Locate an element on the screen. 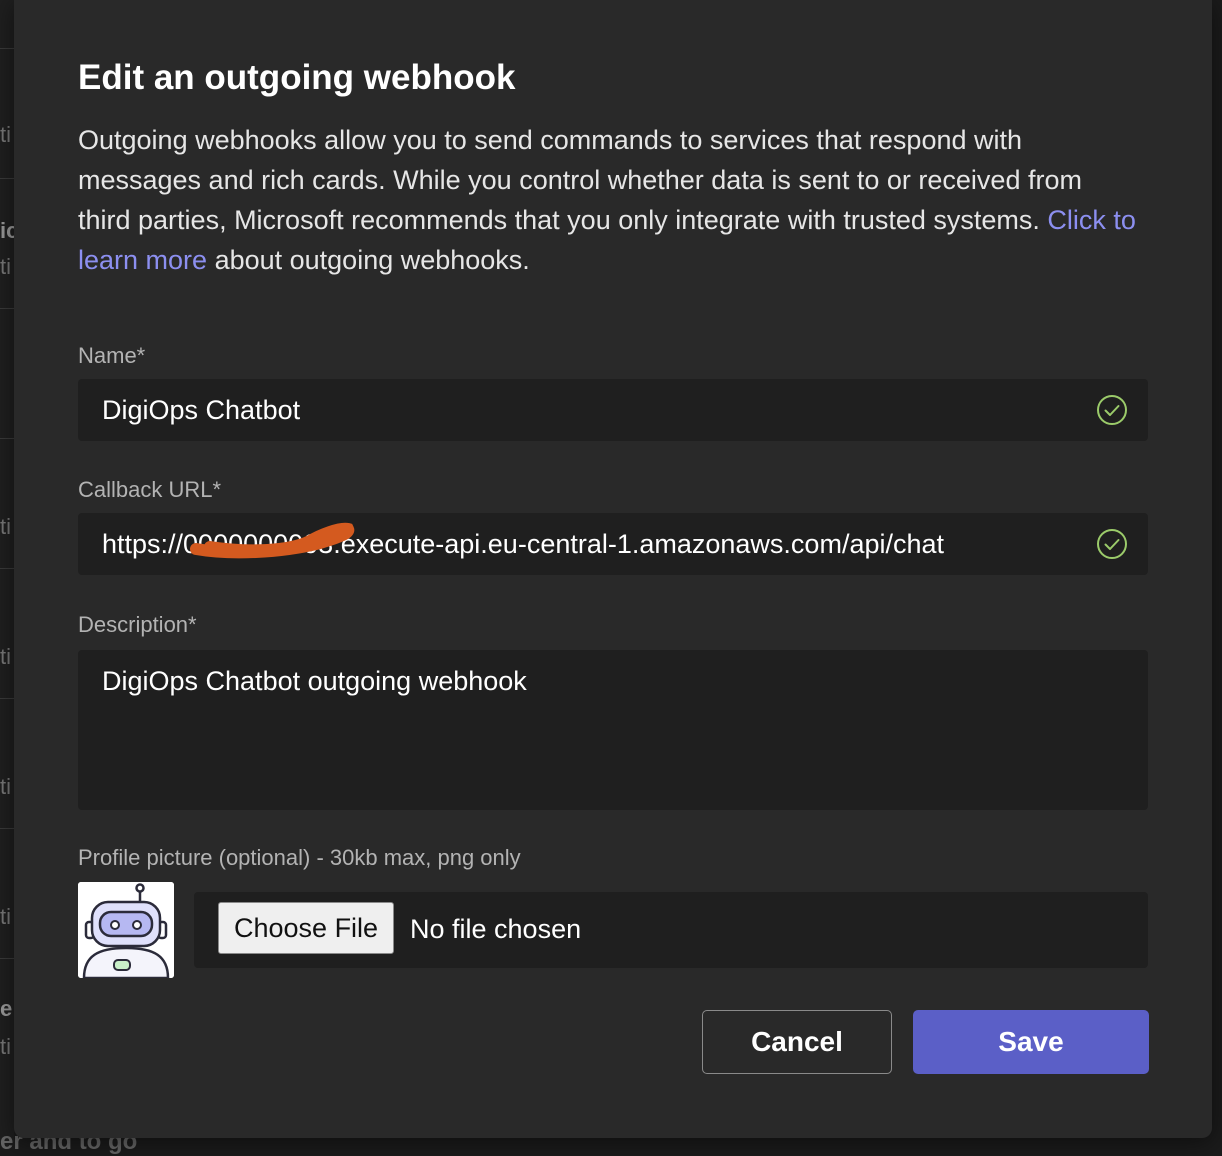  description-field-container: DigiOps Chatbot outgoing webhook is located at coordinates (613, 730).